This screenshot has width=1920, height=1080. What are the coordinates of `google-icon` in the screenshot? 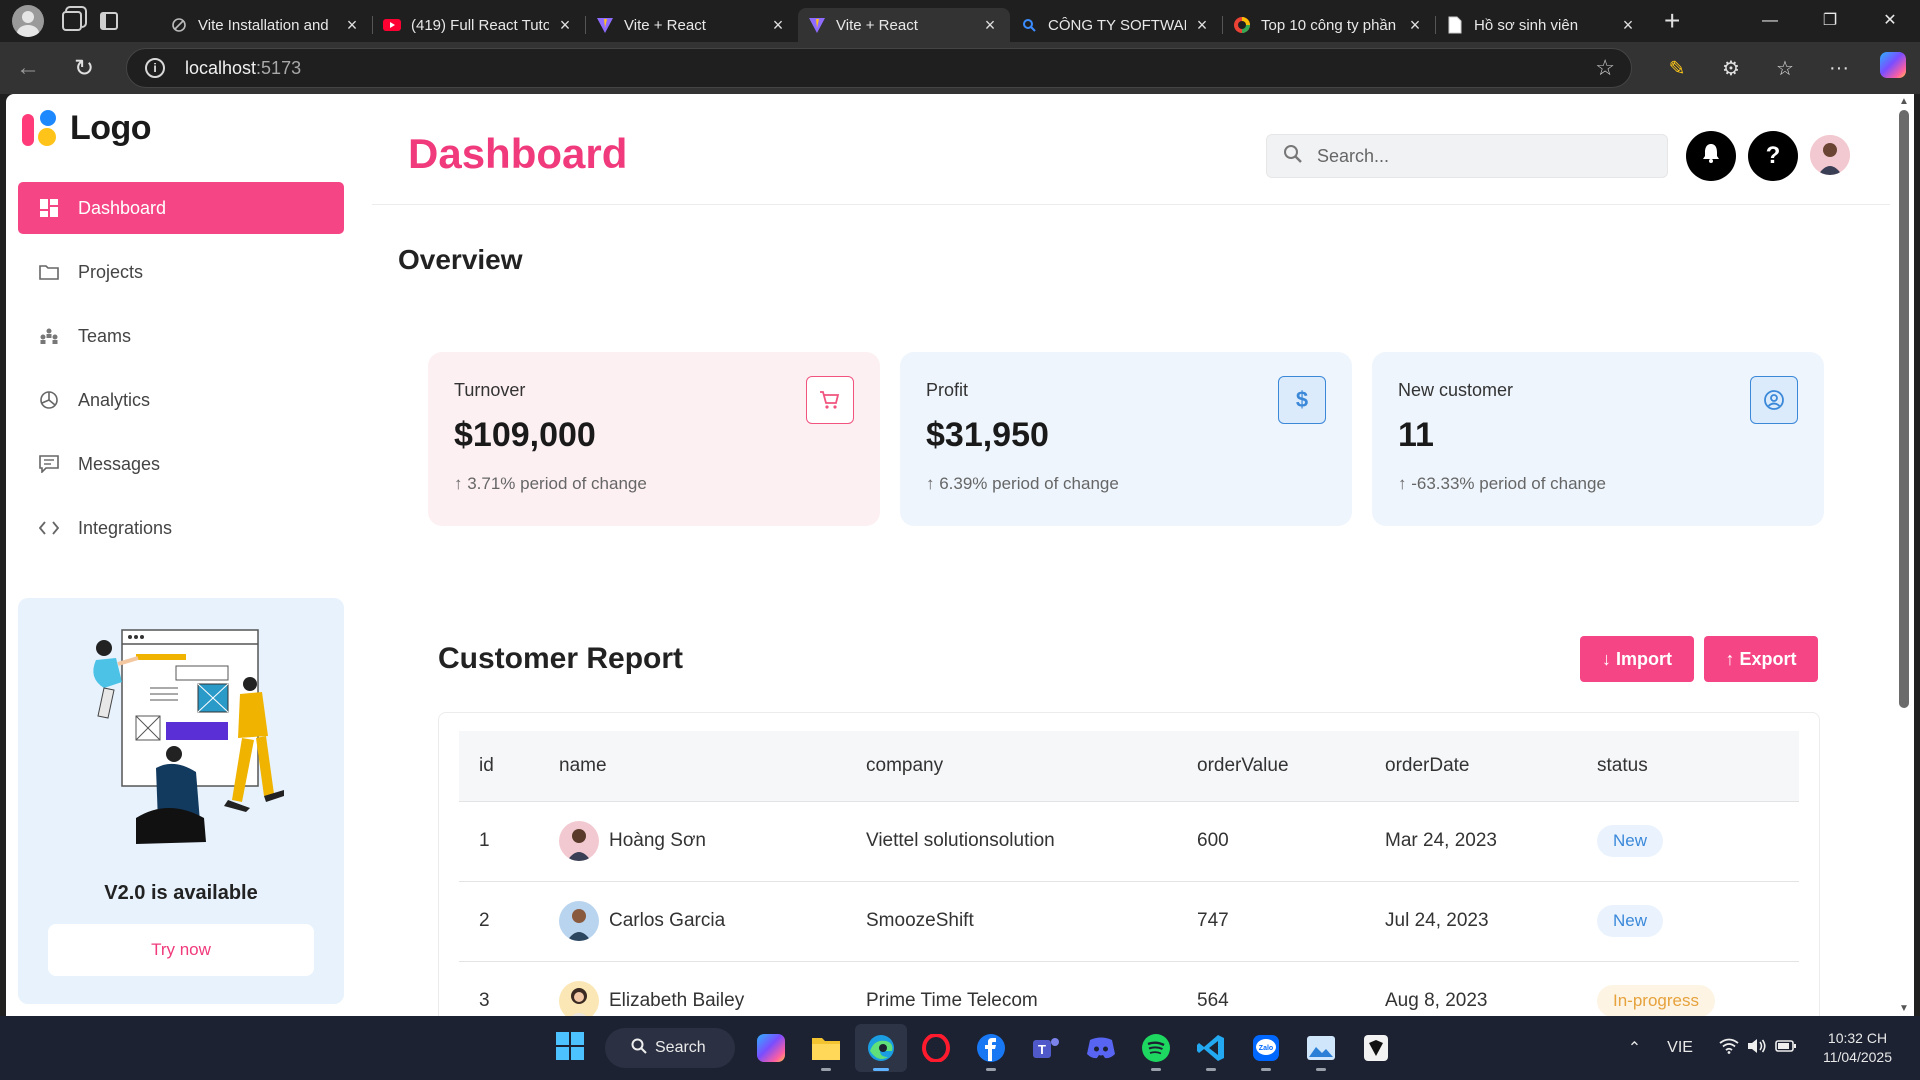 It's located at (1242, 25).